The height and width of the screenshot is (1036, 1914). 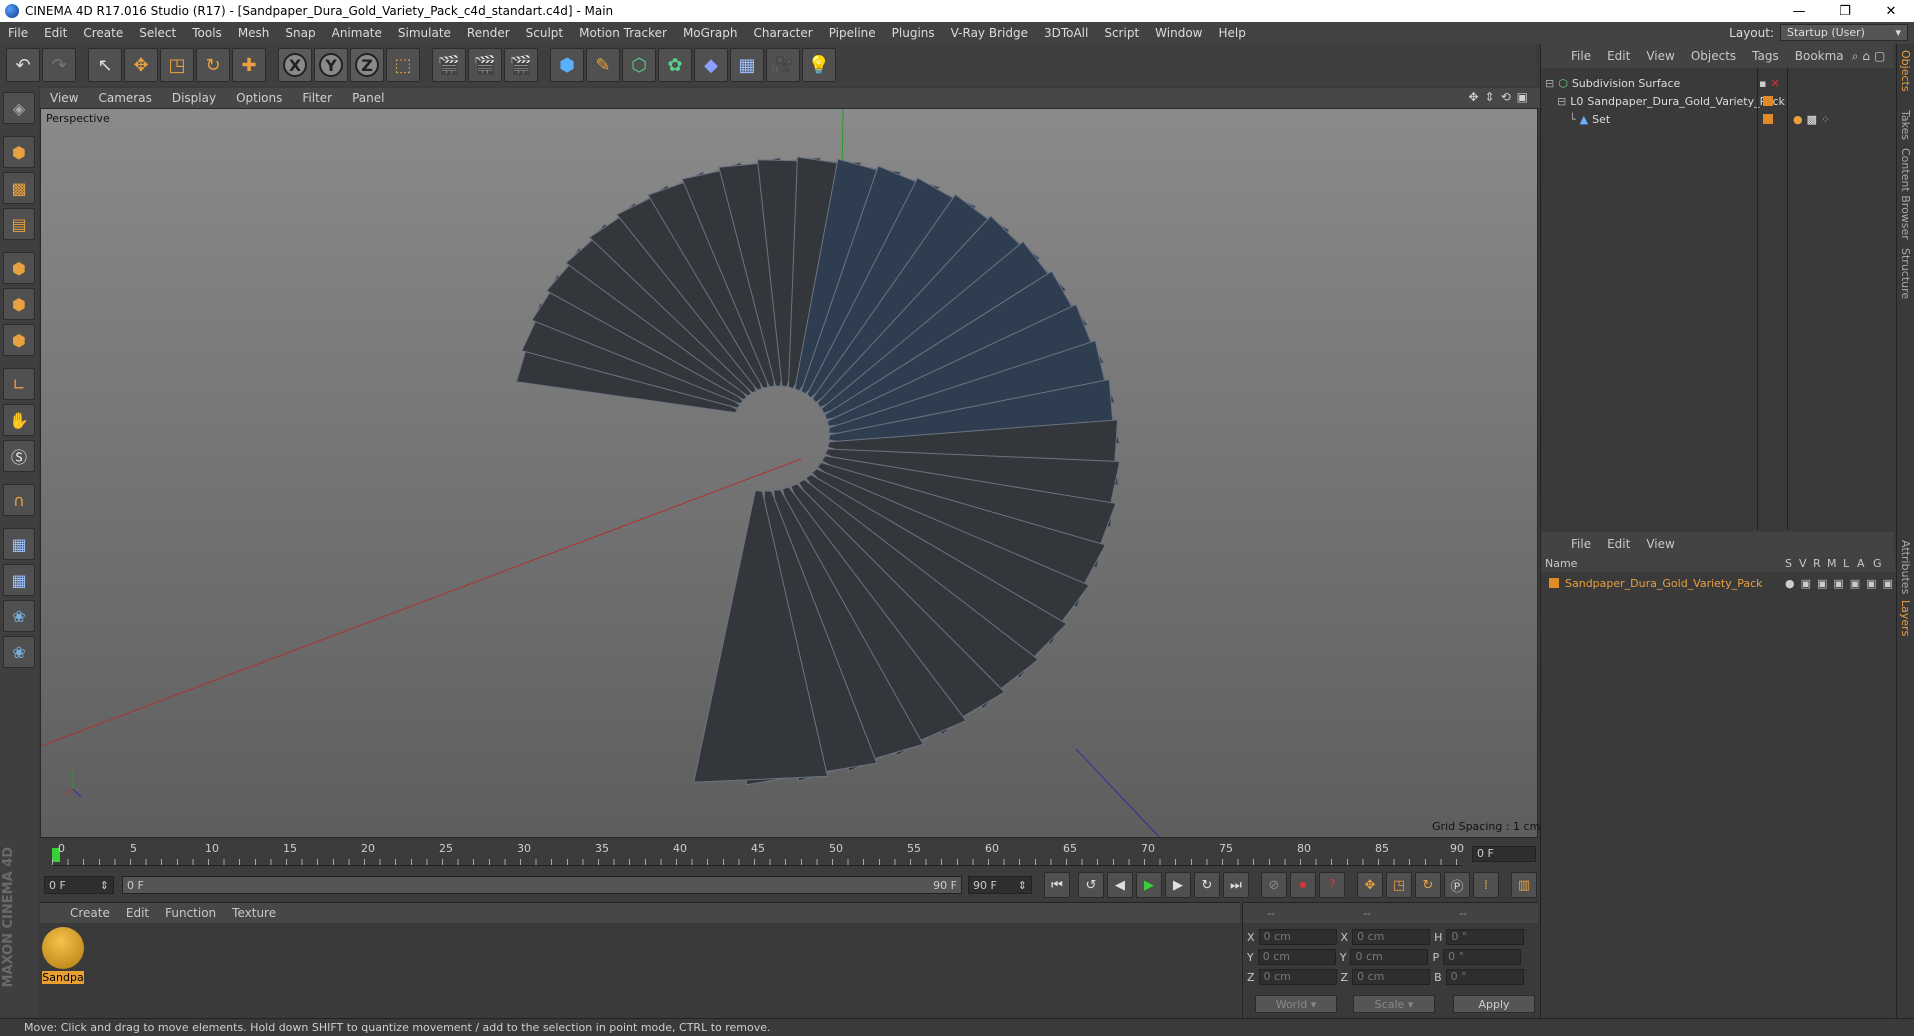 I want to click on layers-menu-file: File, so click(x=1581, y=544).